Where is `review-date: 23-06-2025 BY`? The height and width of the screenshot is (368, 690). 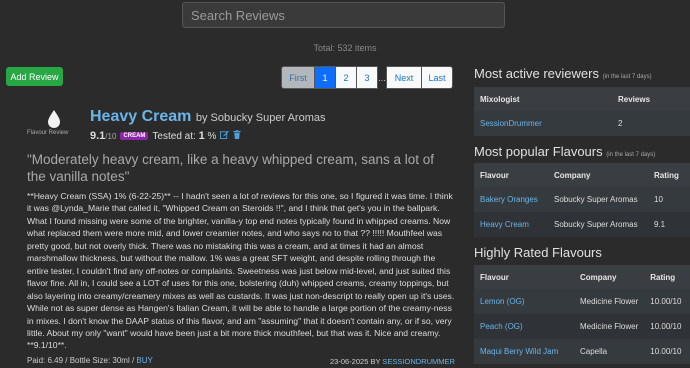
review-date: 23-06-2025 BY is located at coordinates (355, 361).